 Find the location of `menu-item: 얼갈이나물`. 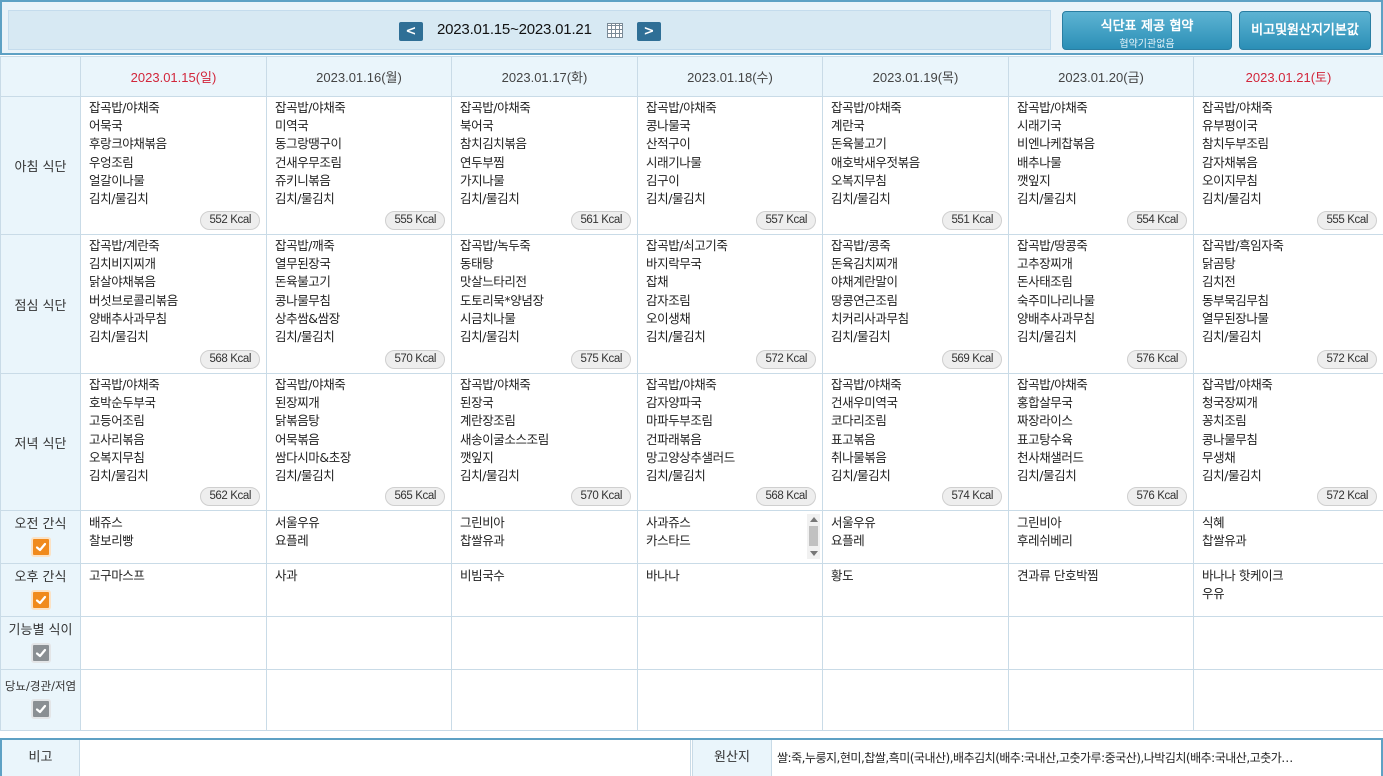

menu-item: 얼갈이나물 is located at coordinates (117, 180).